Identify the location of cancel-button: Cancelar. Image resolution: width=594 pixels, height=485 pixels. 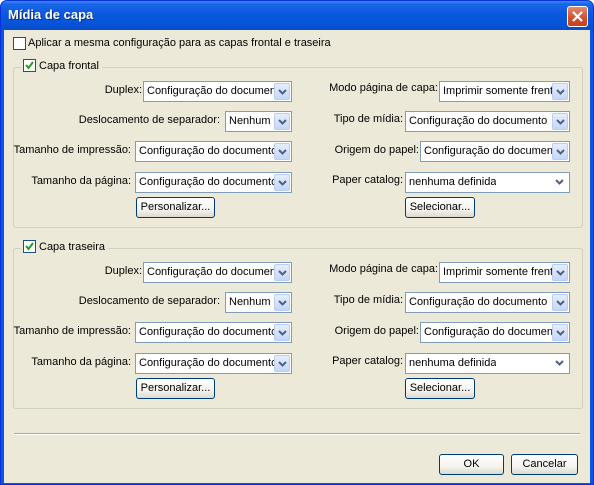
(544, 464).